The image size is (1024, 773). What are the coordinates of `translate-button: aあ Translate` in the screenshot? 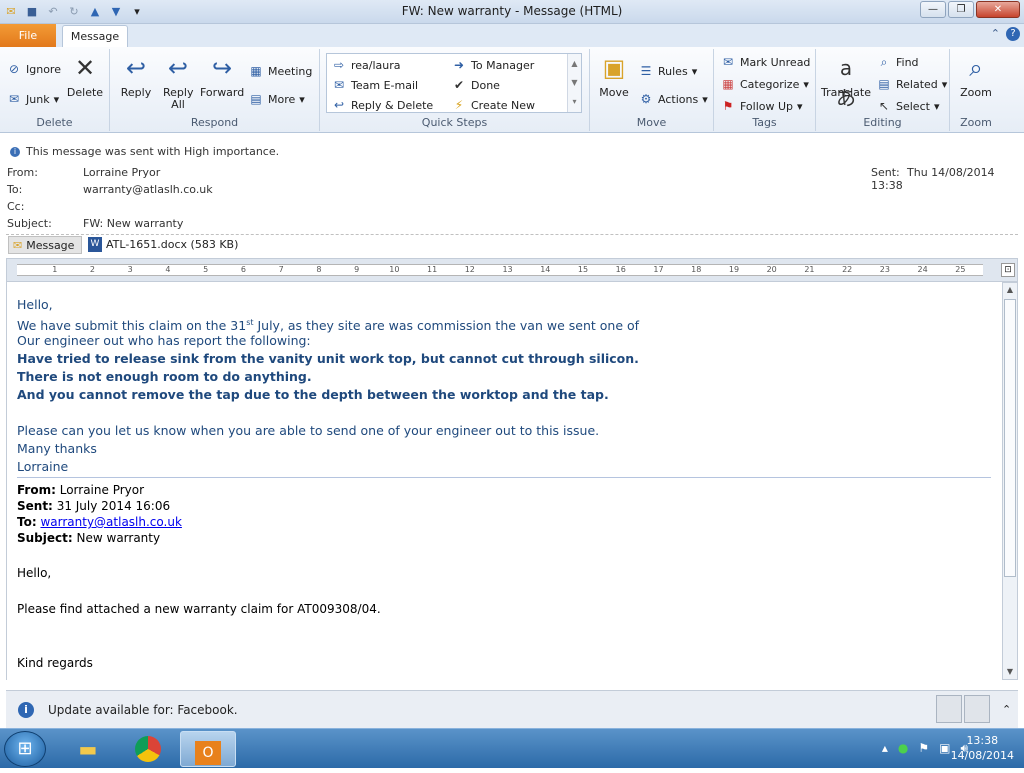 It's located at (846, 81).